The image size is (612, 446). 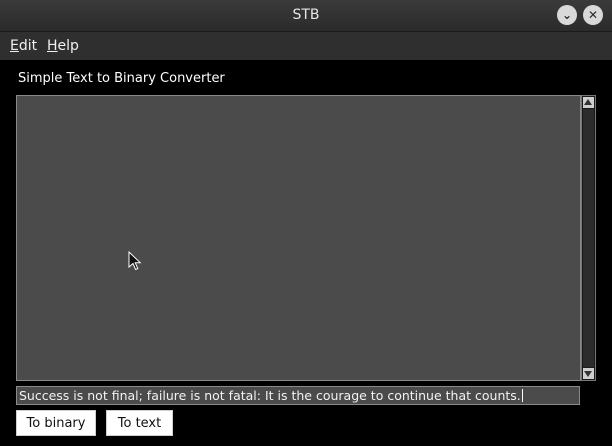 I want to click on vertical-scrollbar, so click(x=588, y=238).